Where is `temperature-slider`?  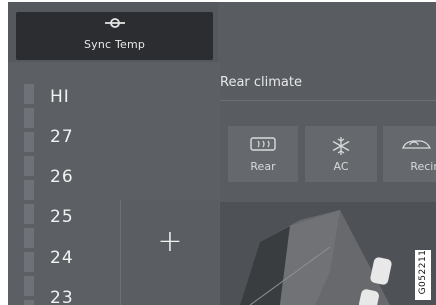 temperature-slider is located at coordinates (29, 194).